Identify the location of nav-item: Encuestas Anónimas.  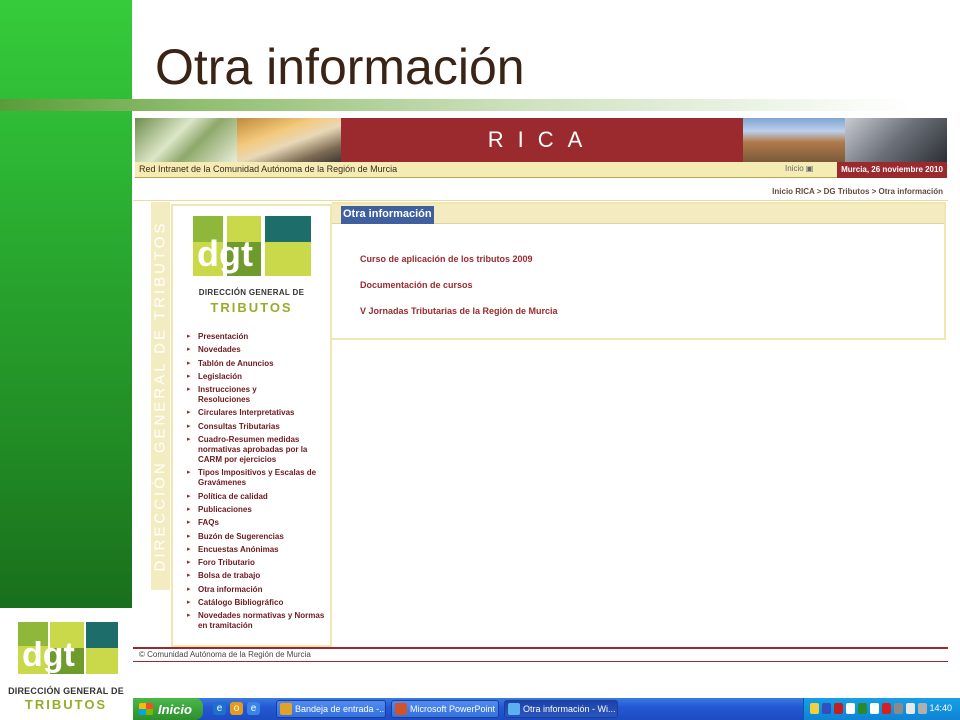
(257, 550).